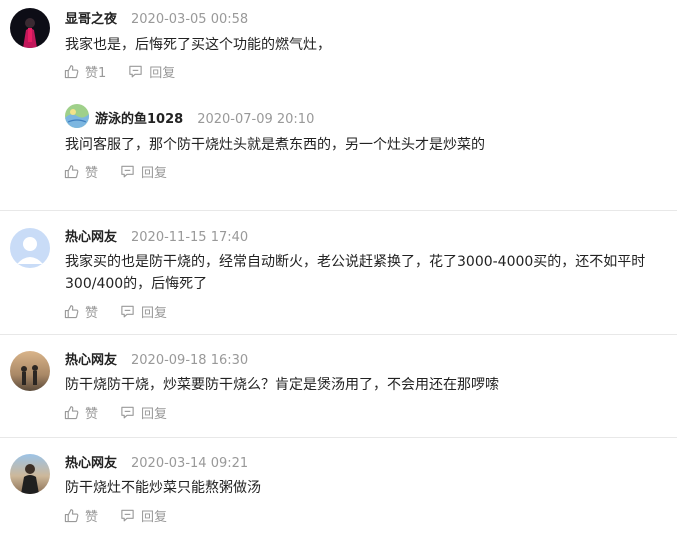  What do you see at coordinates (190, 463) in the screenshot?
I see `timestamp: 2020-03-14 09:21` at bounding box center [190, 463].